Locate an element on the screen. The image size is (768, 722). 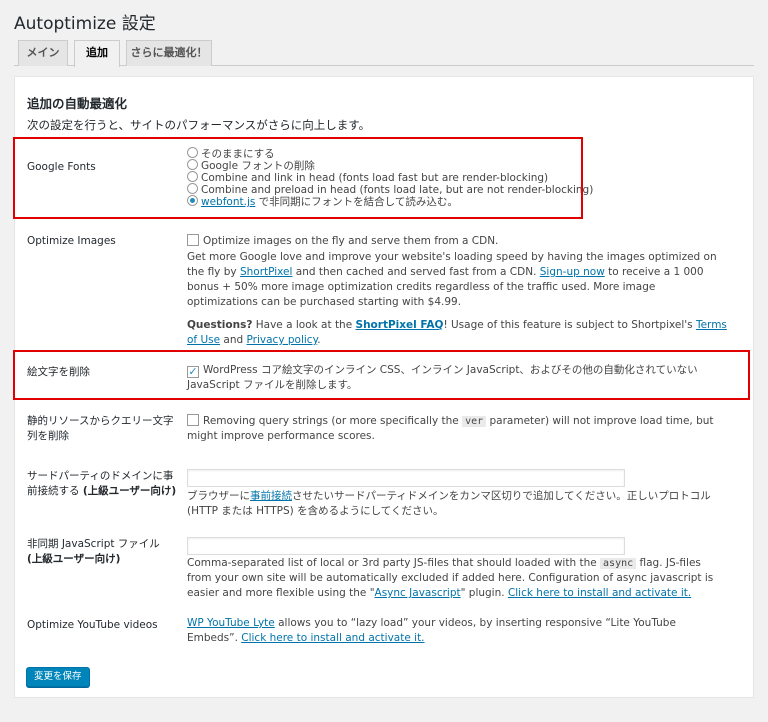
code-ver: ver is located at coordinates (474, 421).